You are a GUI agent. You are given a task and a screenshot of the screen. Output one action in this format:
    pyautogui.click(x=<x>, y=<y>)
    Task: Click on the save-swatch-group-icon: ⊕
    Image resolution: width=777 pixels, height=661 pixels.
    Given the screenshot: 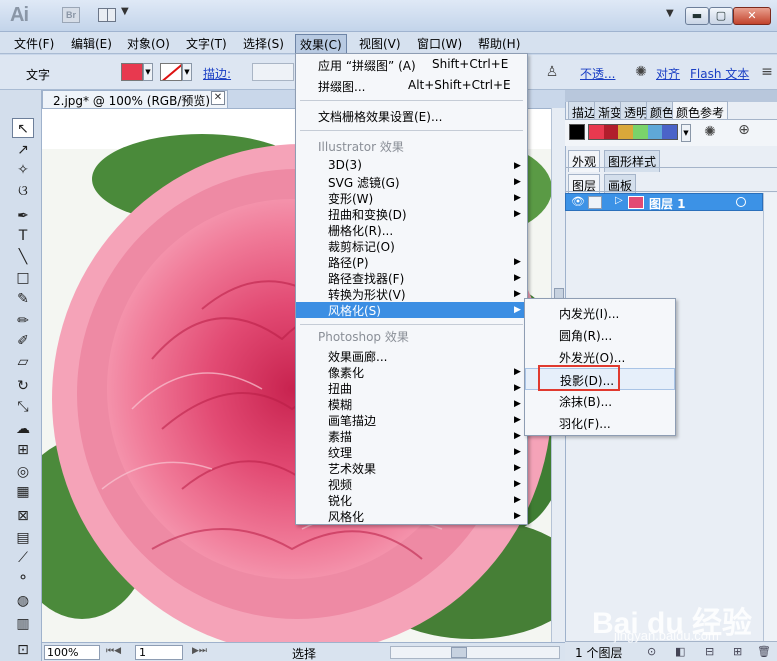 What is the action you would take?
    pyautogui.click(x=744, y=130)
    